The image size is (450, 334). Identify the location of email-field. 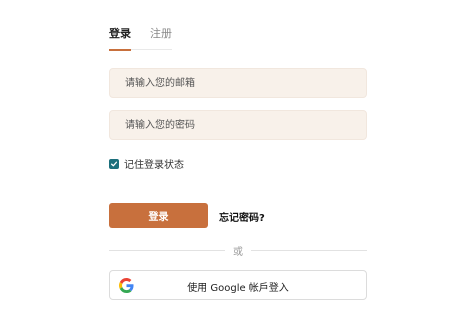
(238, 83).